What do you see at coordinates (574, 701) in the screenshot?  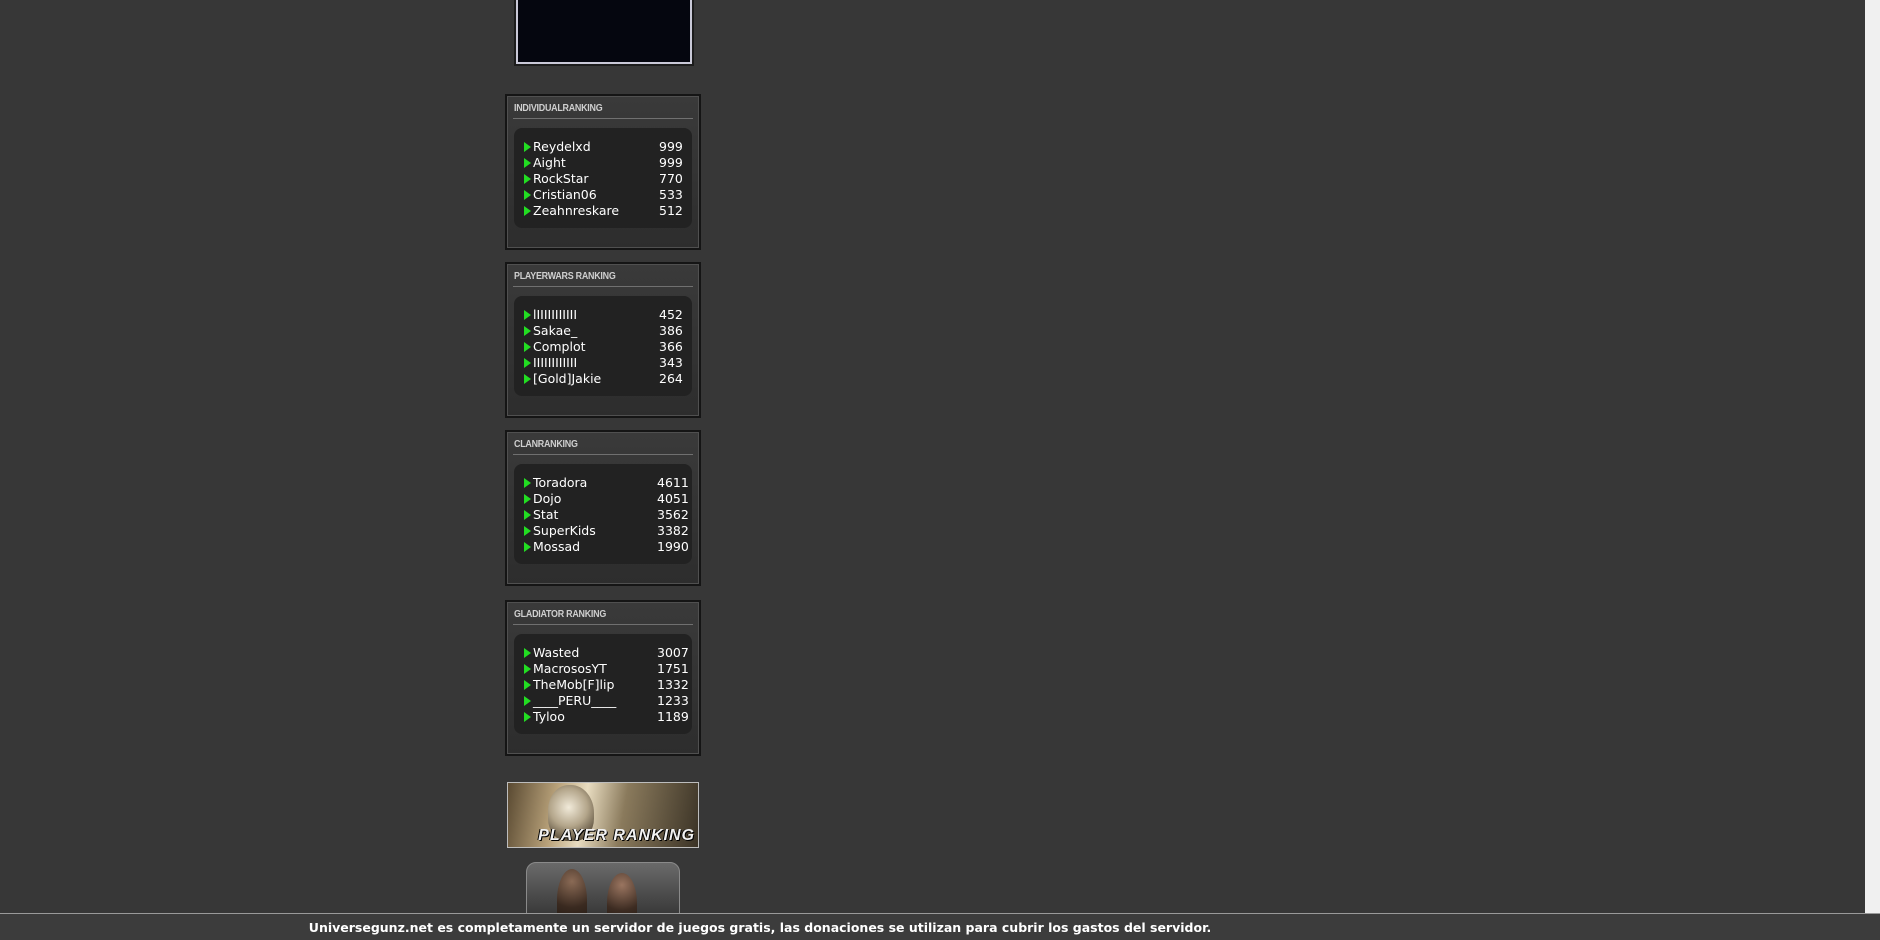 I see `player-name: ____PERU____` at bounding box center [574, 701].